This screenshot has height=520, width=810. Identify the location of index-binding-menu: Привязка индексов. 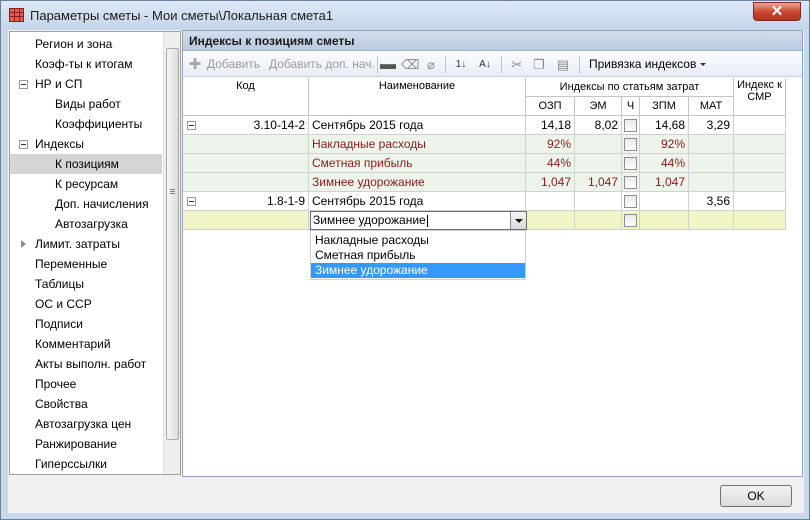
(648, 64).